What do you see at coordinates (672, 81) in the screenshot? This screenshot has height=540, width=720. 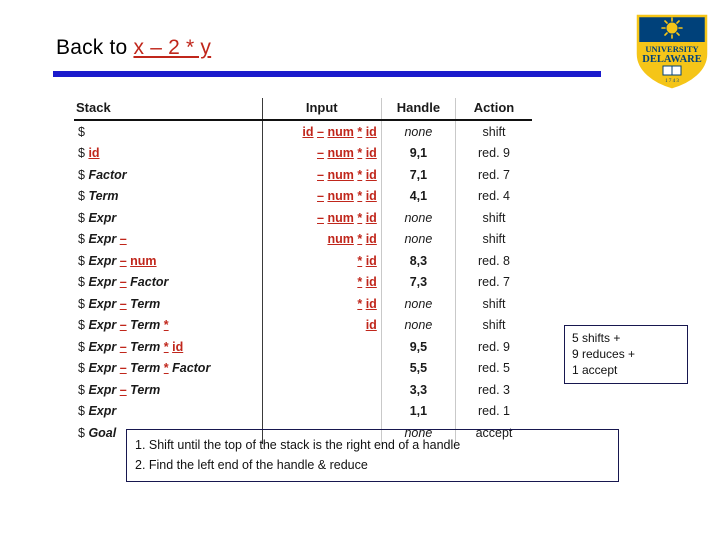 I see `svg-text: 1 7 4 3` at bounding box center [672, 81].